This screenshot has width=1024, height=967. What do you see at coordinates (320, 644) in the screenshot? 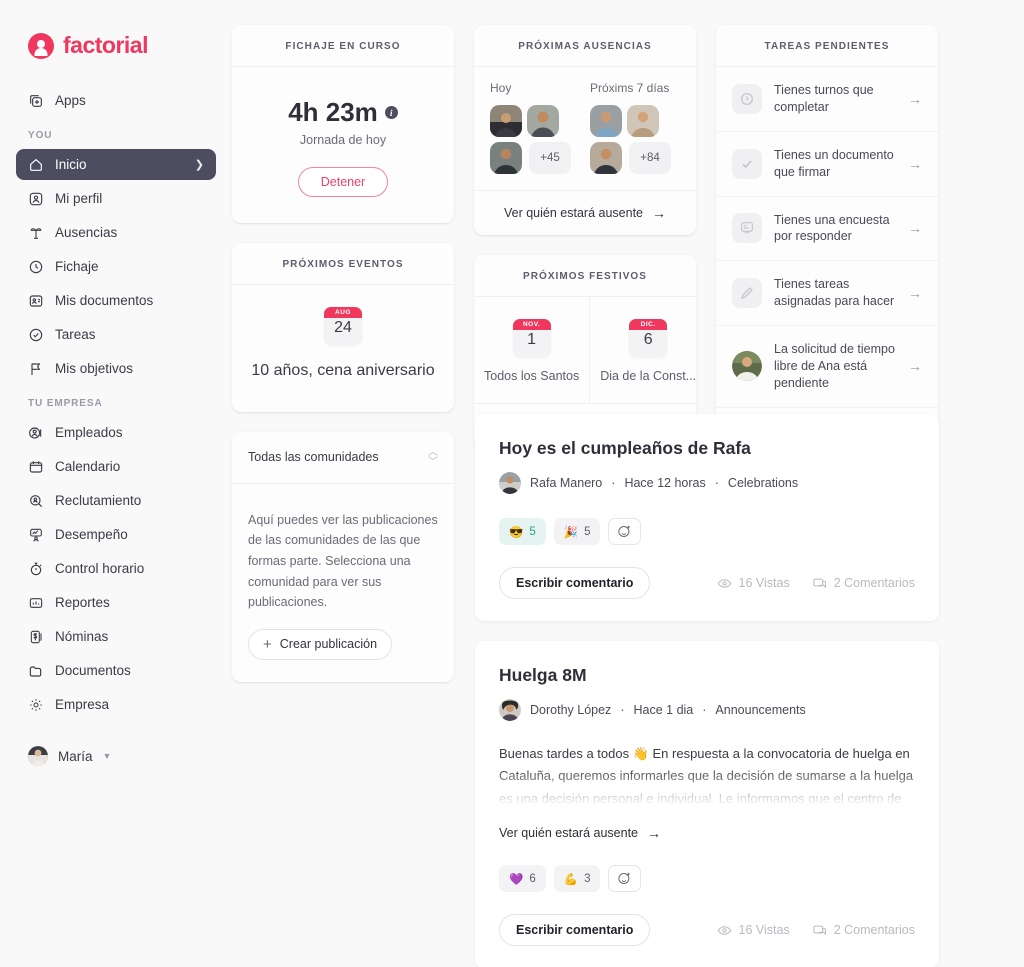
I see `create-post-button: + Crear publicación` at bounding box center [320, 644].